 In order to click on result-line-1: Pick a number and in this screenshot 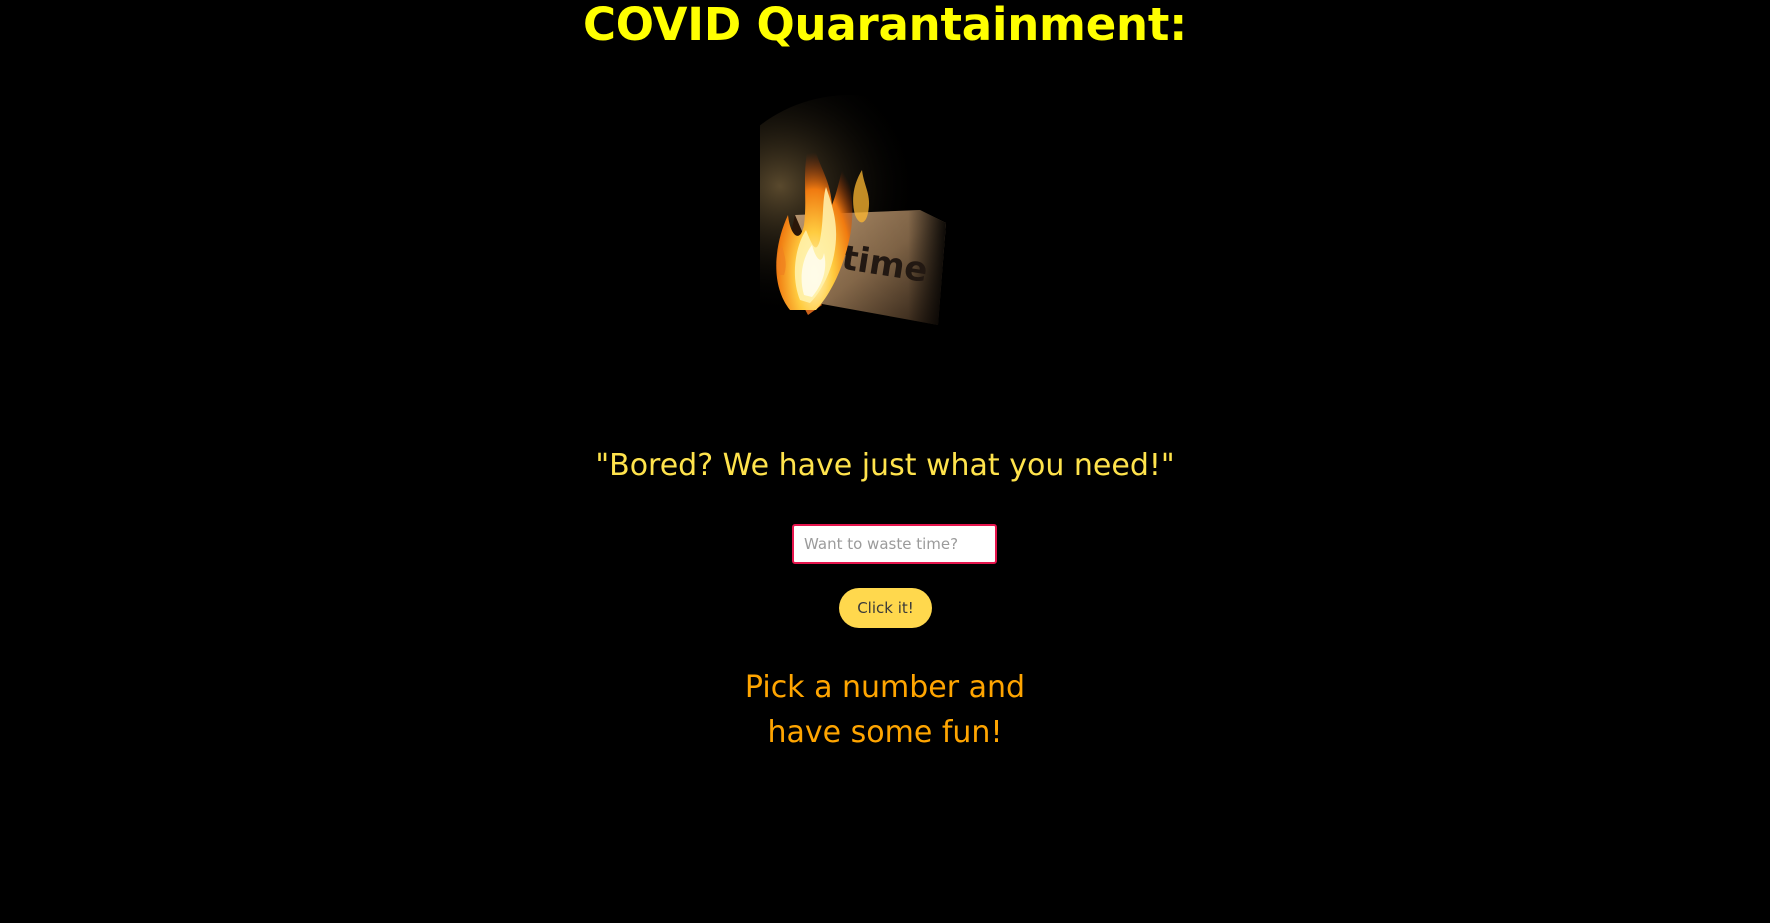, I will do `click(885, 687)`.